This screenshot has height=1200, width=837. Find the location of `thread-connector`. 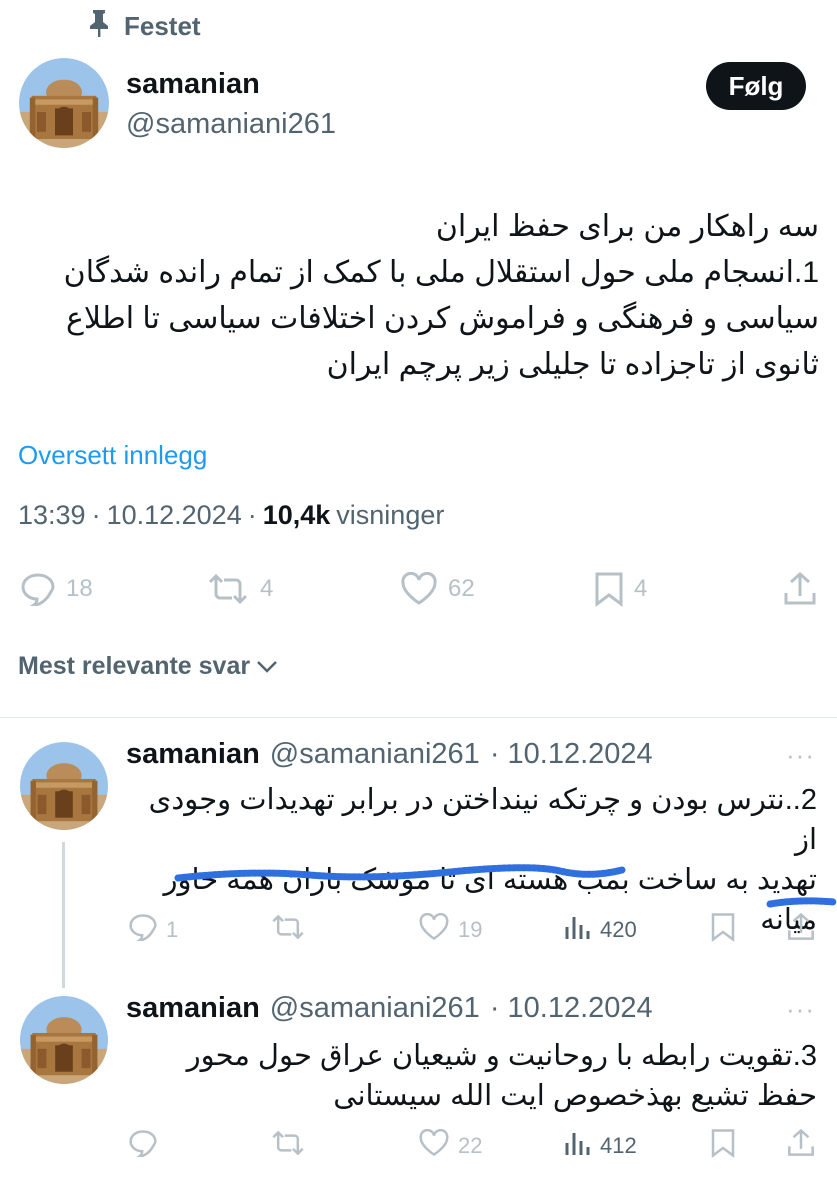

thread-connector is located at coordinates (63, 915).